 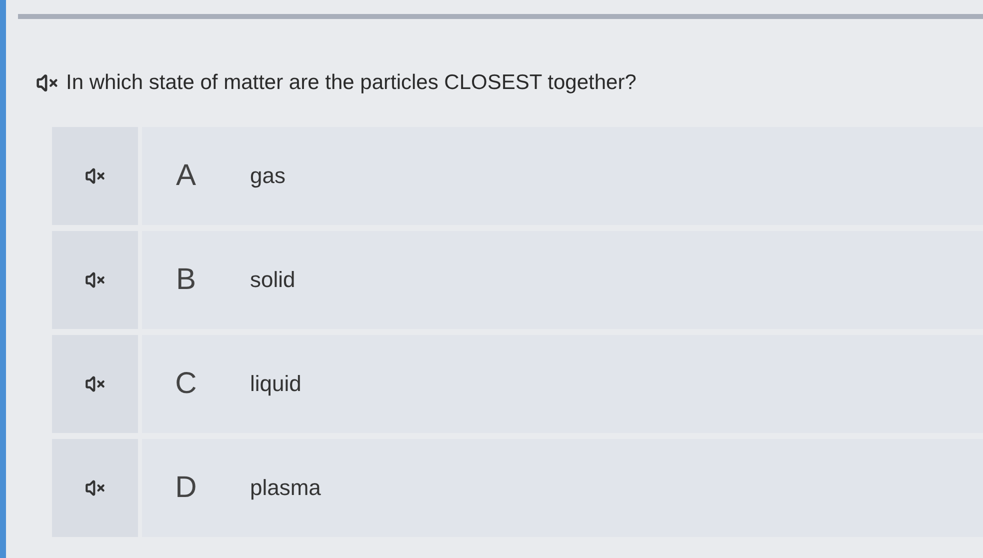 What do you see at coordinates (185, 176) in the screenshot?
I see `option-letter: A` at bounding box center [185, 176].